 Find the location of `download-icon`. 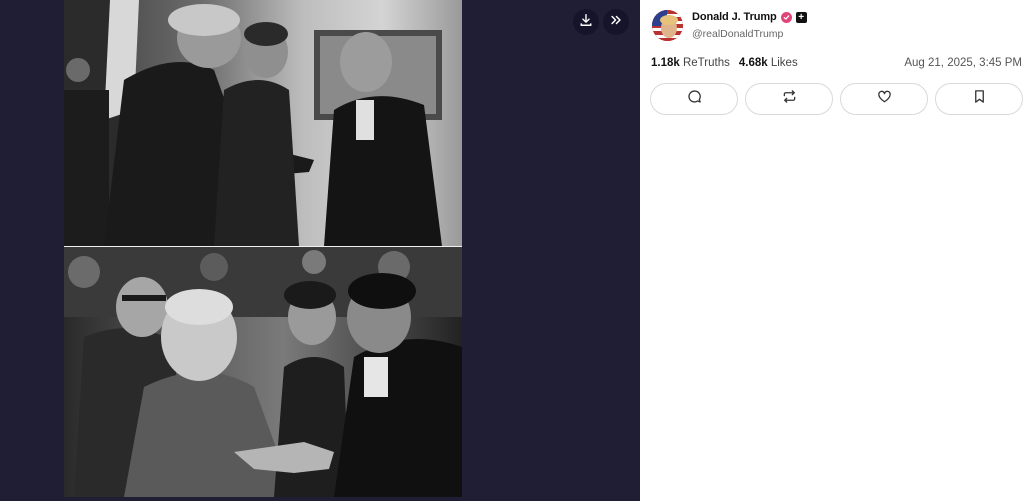

download-icon is located at coordinates (586, 22).